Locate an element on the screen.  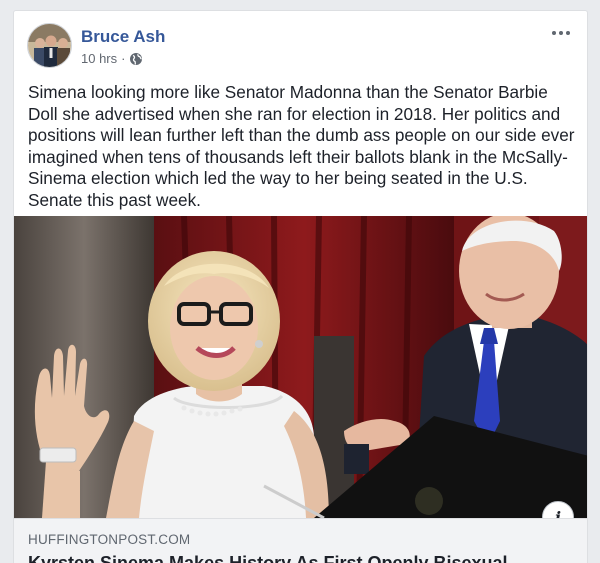
post-header: Bruce Ash 10 hrs · is located at coordinates (300, 46).